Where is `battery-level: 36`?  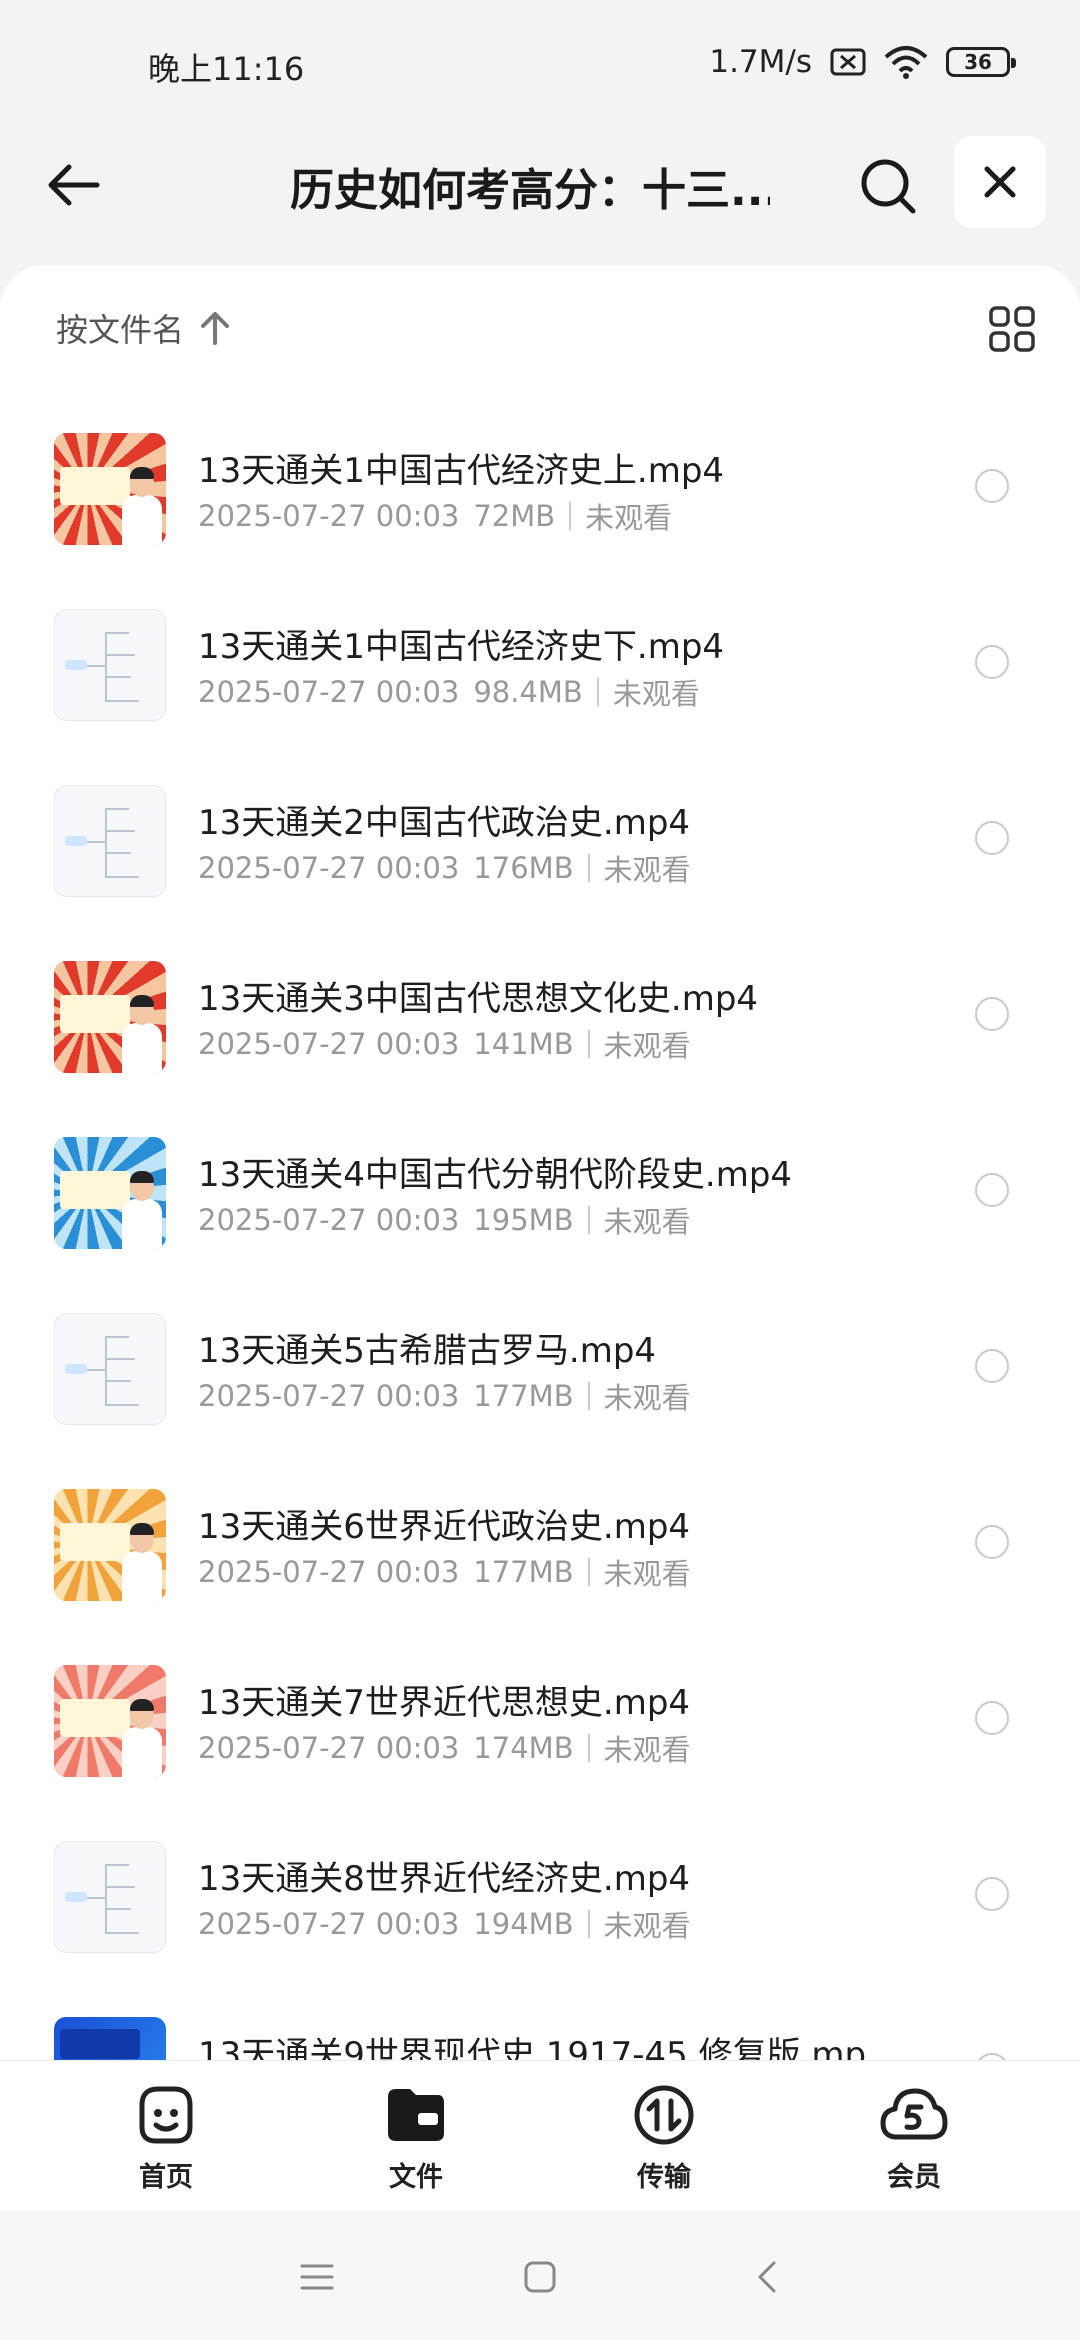
battery-level: 36 is located at coordinates (978, 62).